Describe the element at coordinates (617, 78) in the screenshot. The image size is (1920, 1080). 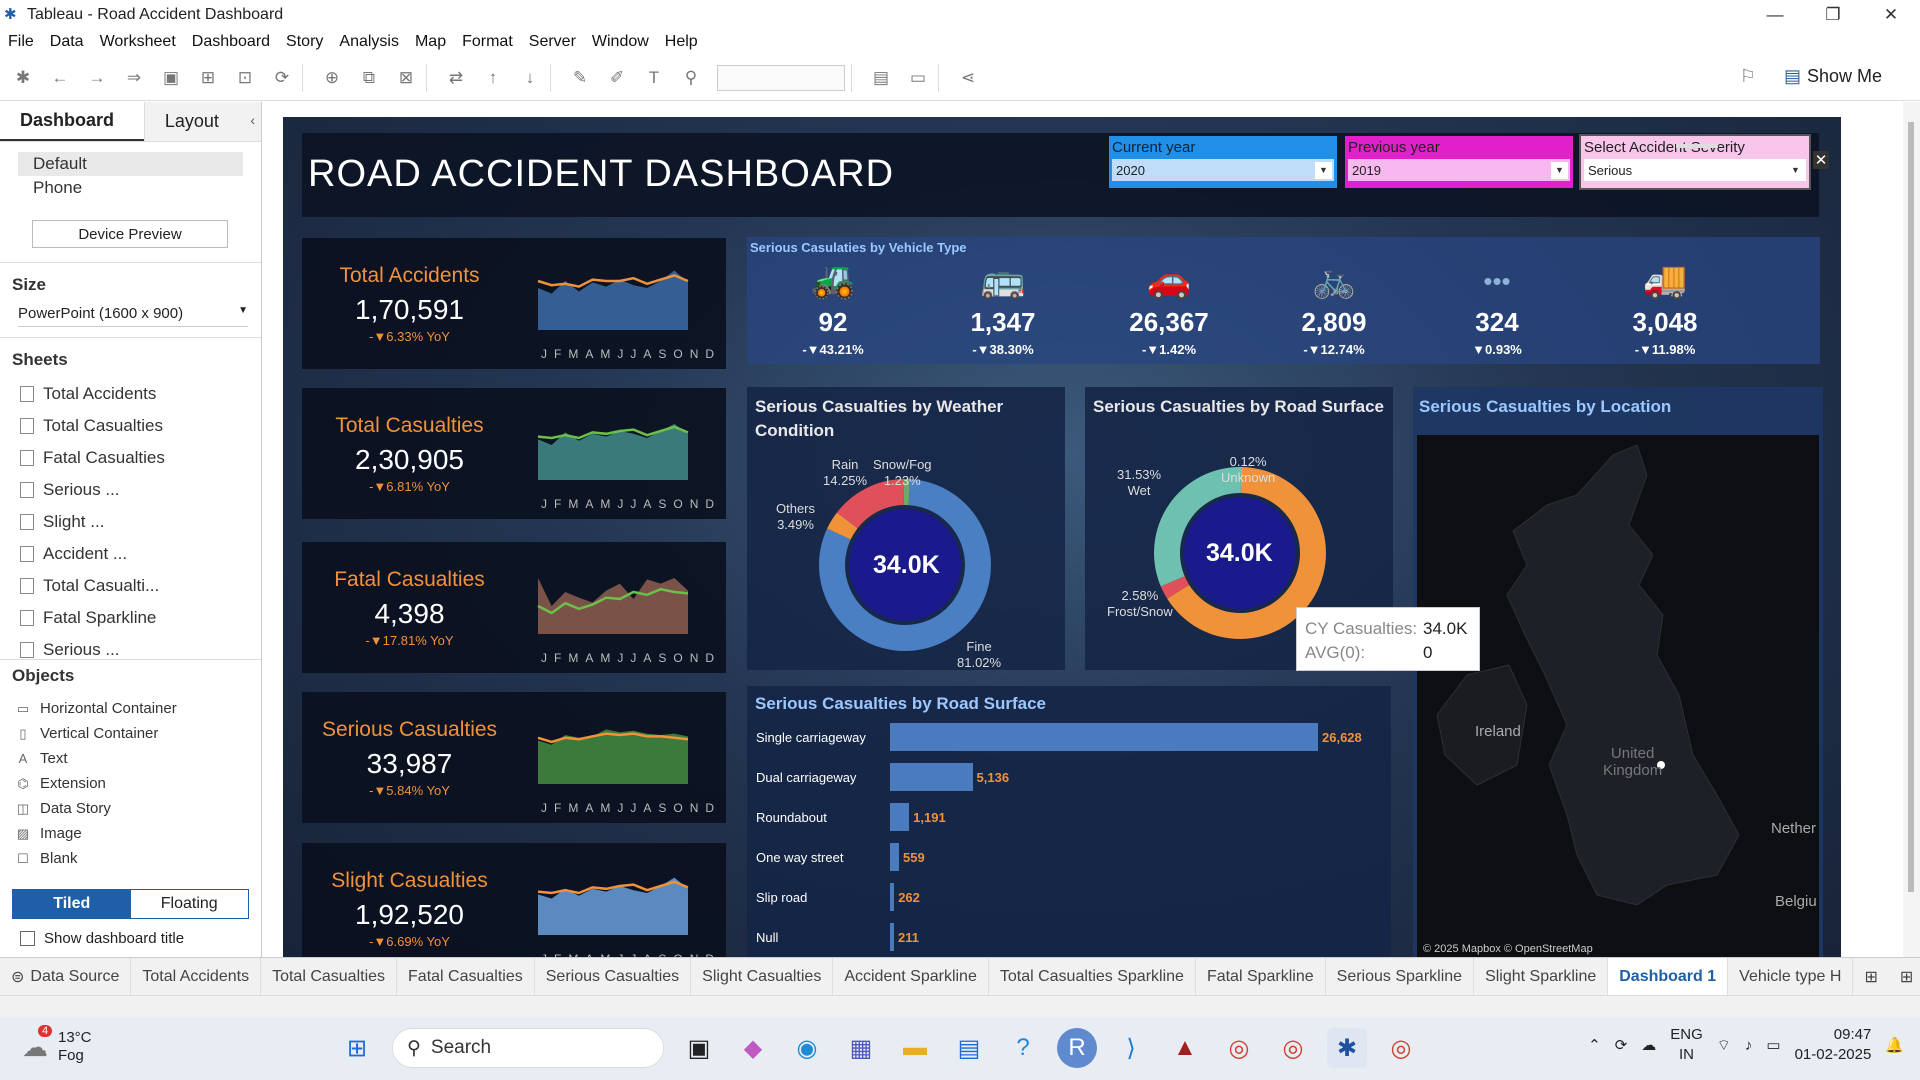
I see `group-icon: ✐` at that location.